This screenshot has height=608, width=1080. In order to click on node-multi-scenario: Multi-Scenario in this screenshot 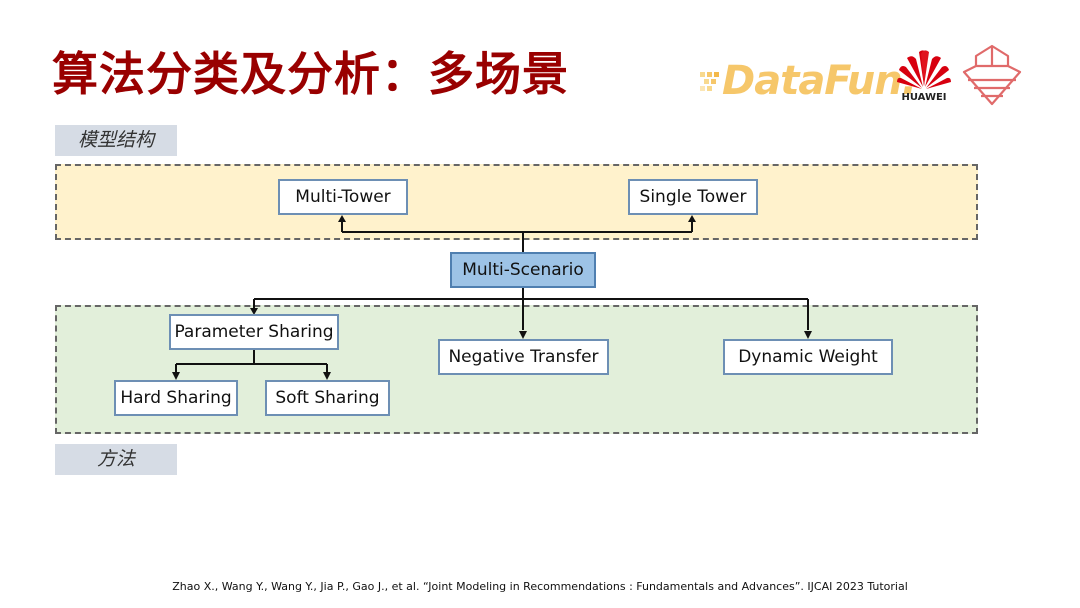, I will do `click(523, 270)`.